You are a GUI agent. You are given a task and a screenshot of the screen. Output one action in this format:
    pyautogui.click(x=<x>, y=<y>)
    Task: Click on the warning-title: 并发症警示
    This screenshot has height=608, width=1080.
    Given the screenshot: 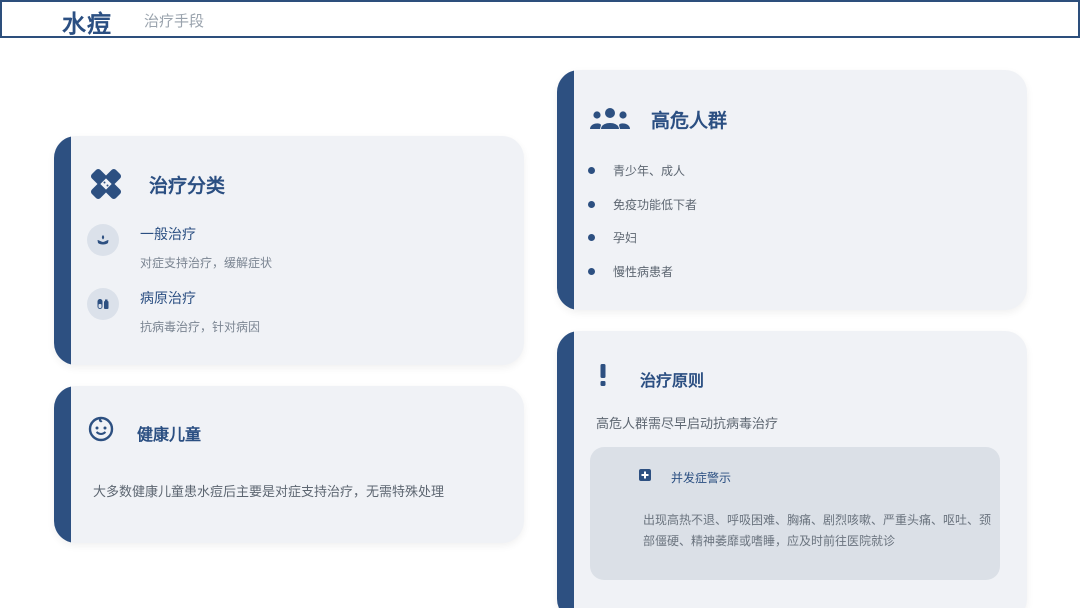 What is the action you would take?
    pyautogui.click(x=701, y=478)
    